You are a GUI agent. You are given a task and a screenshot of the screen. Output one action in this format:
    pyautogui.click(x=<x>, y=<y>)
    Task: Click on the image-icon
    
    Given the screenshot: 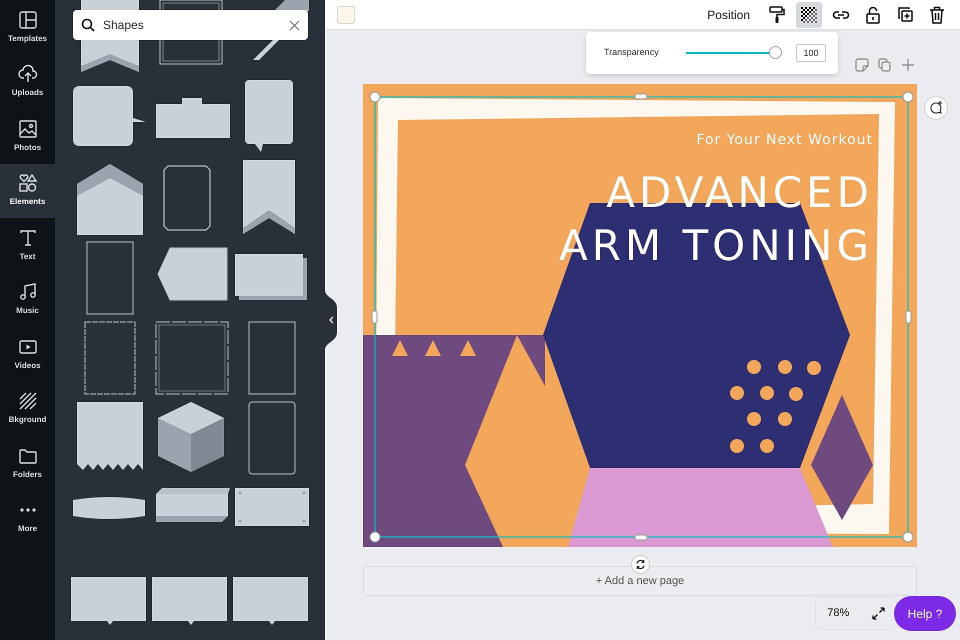 What is the action you would take?
    pyautogui.click(x=28, y=128)
    